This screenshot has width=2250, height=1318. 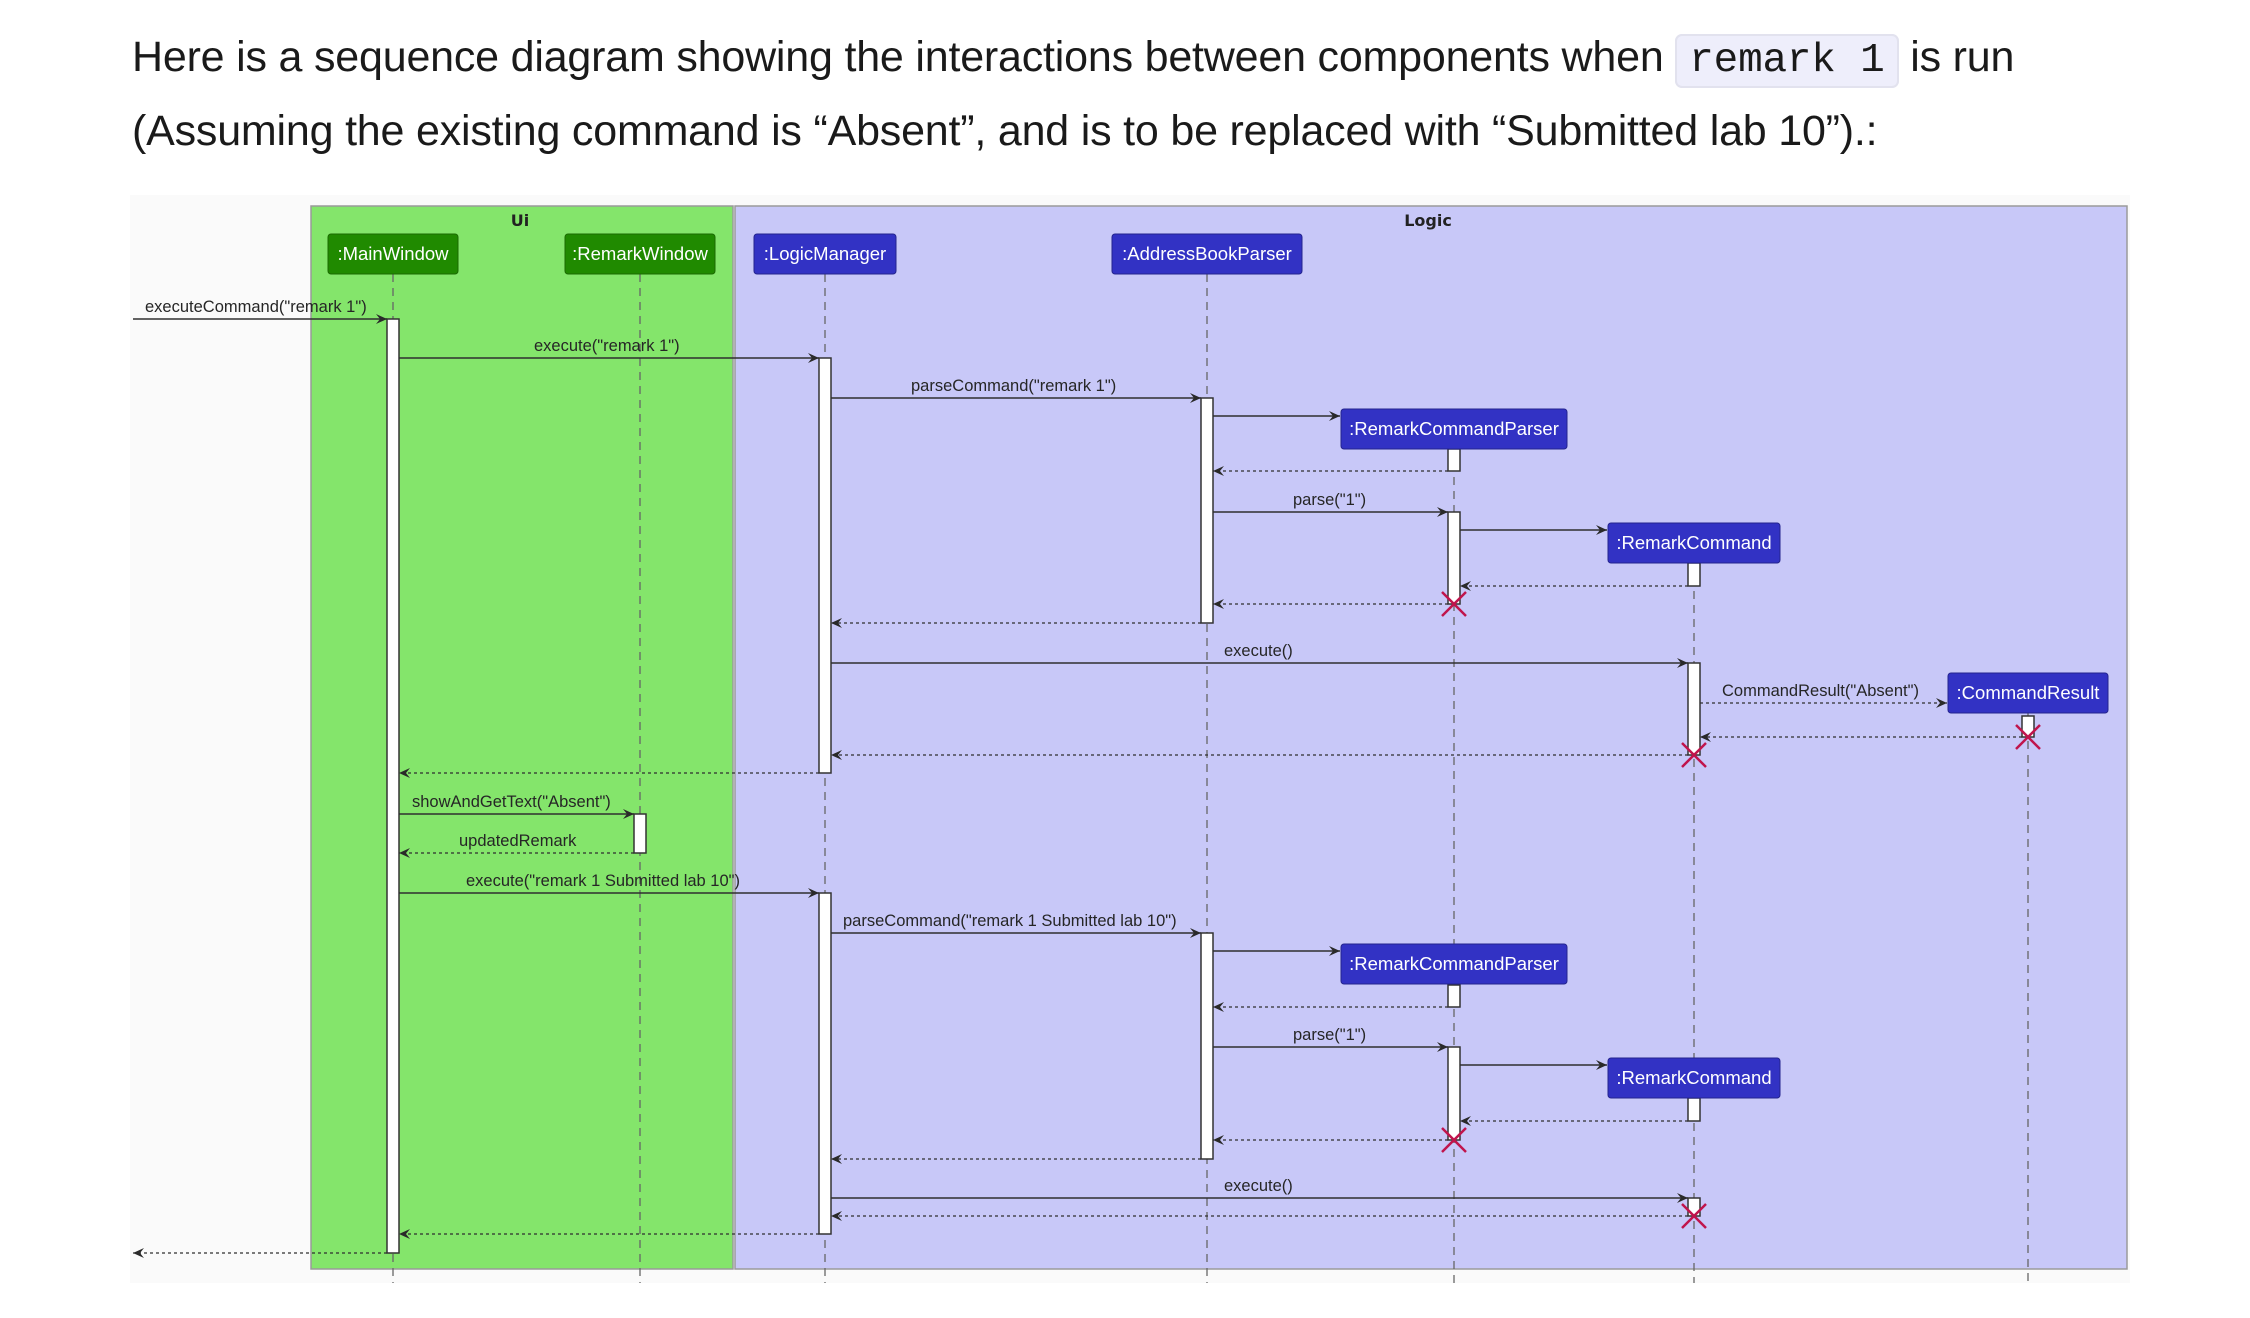 What do you see at coordinates (520, 220) in the screenshot?
I see `box-title-ui: Ui` at bounding box center [520, 220].